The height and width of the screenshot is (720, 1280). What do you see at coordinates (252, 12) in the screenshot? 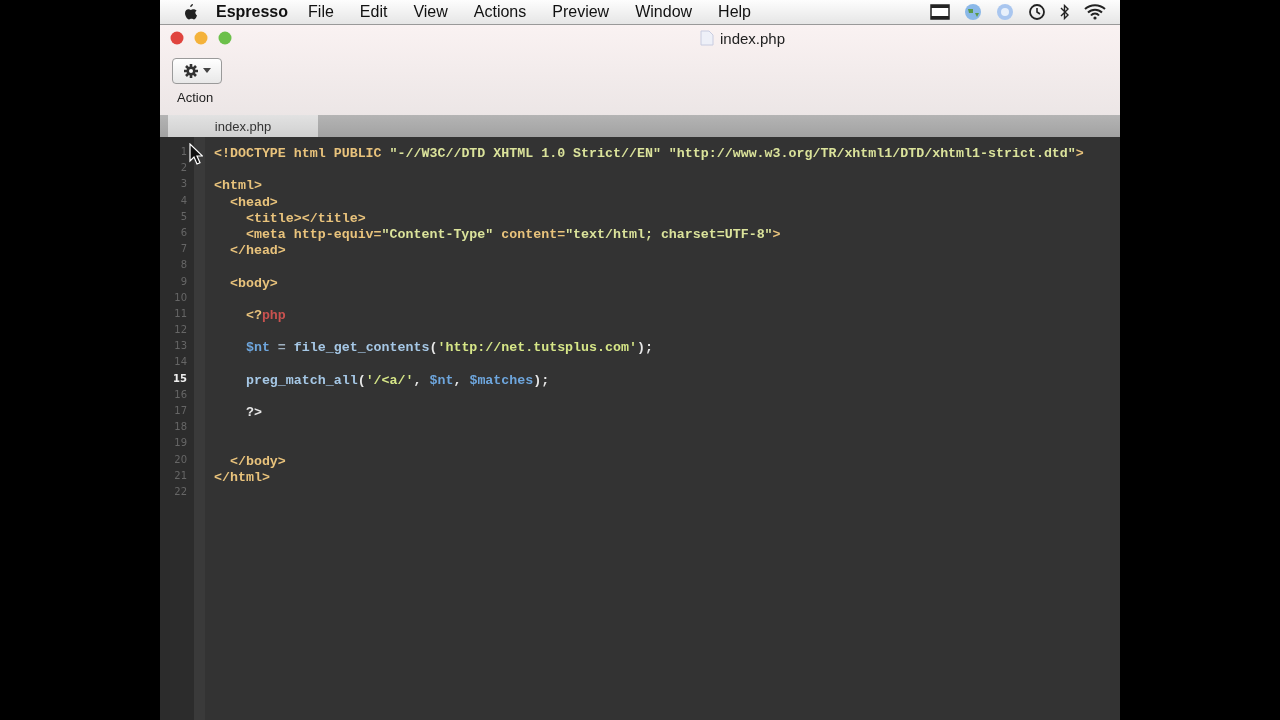
I see `menu-app-name: Espresso` at bounding box center [252, 12].